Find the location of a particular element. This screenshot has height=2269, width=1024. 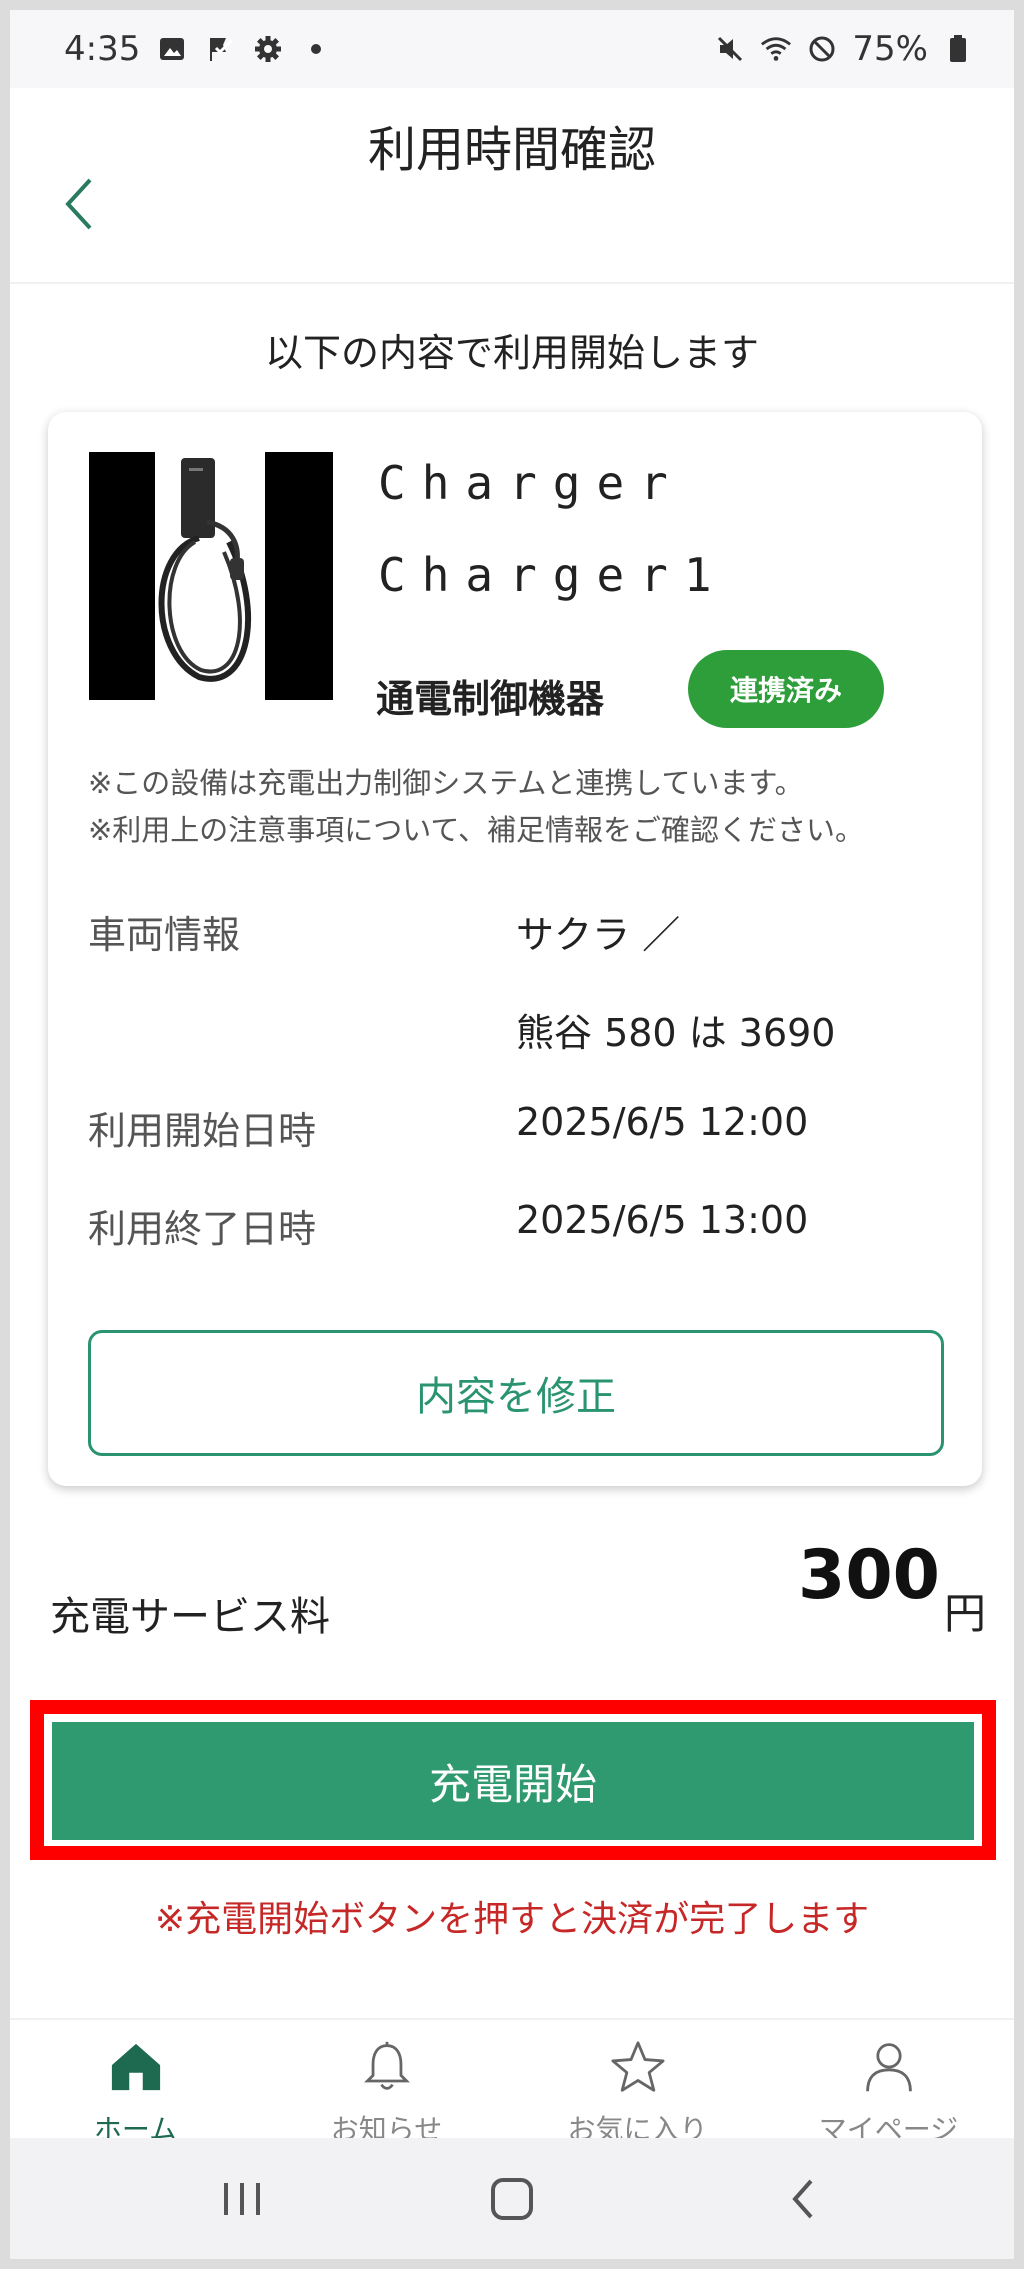

device-name-line1: Charger is located at coordinates (531, 483).